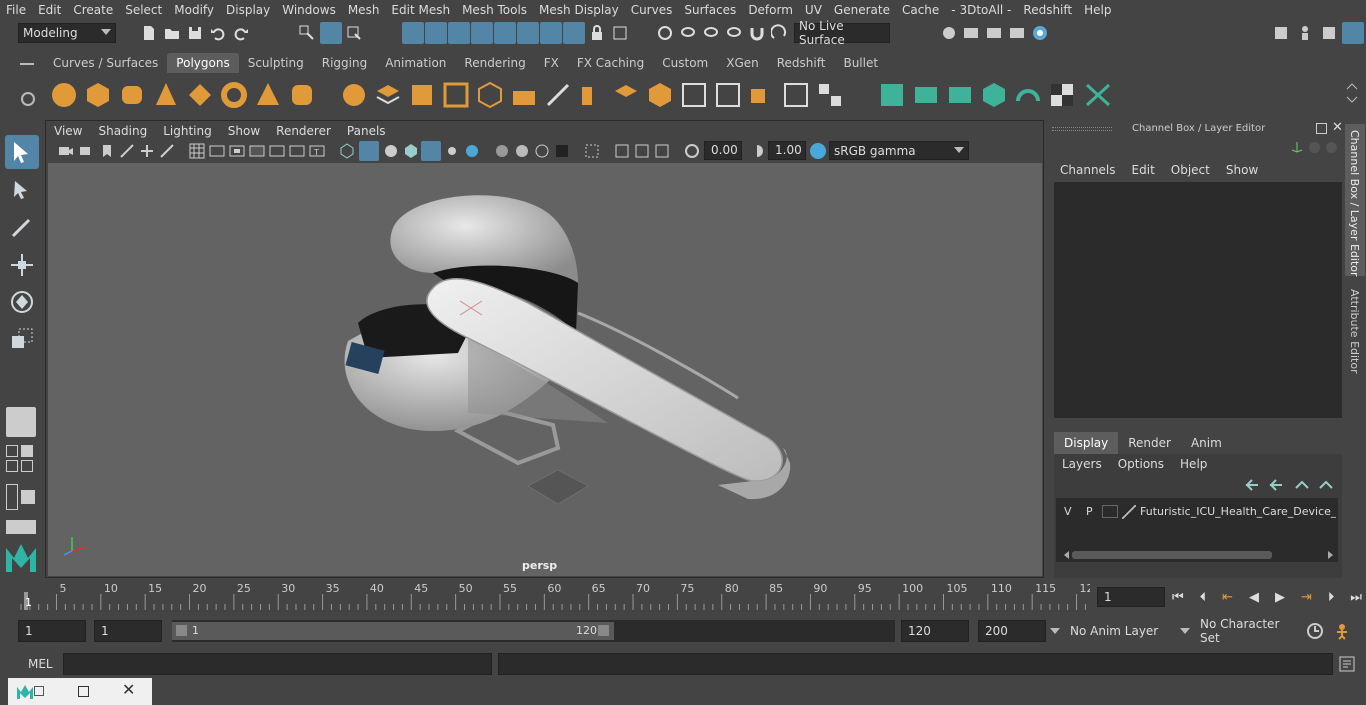 The height and width of the screenshot is (705, 1366). Describe the element at coordinates (344, 63) in the screenshot. I see `tab-rigging: Rigging` at that location.